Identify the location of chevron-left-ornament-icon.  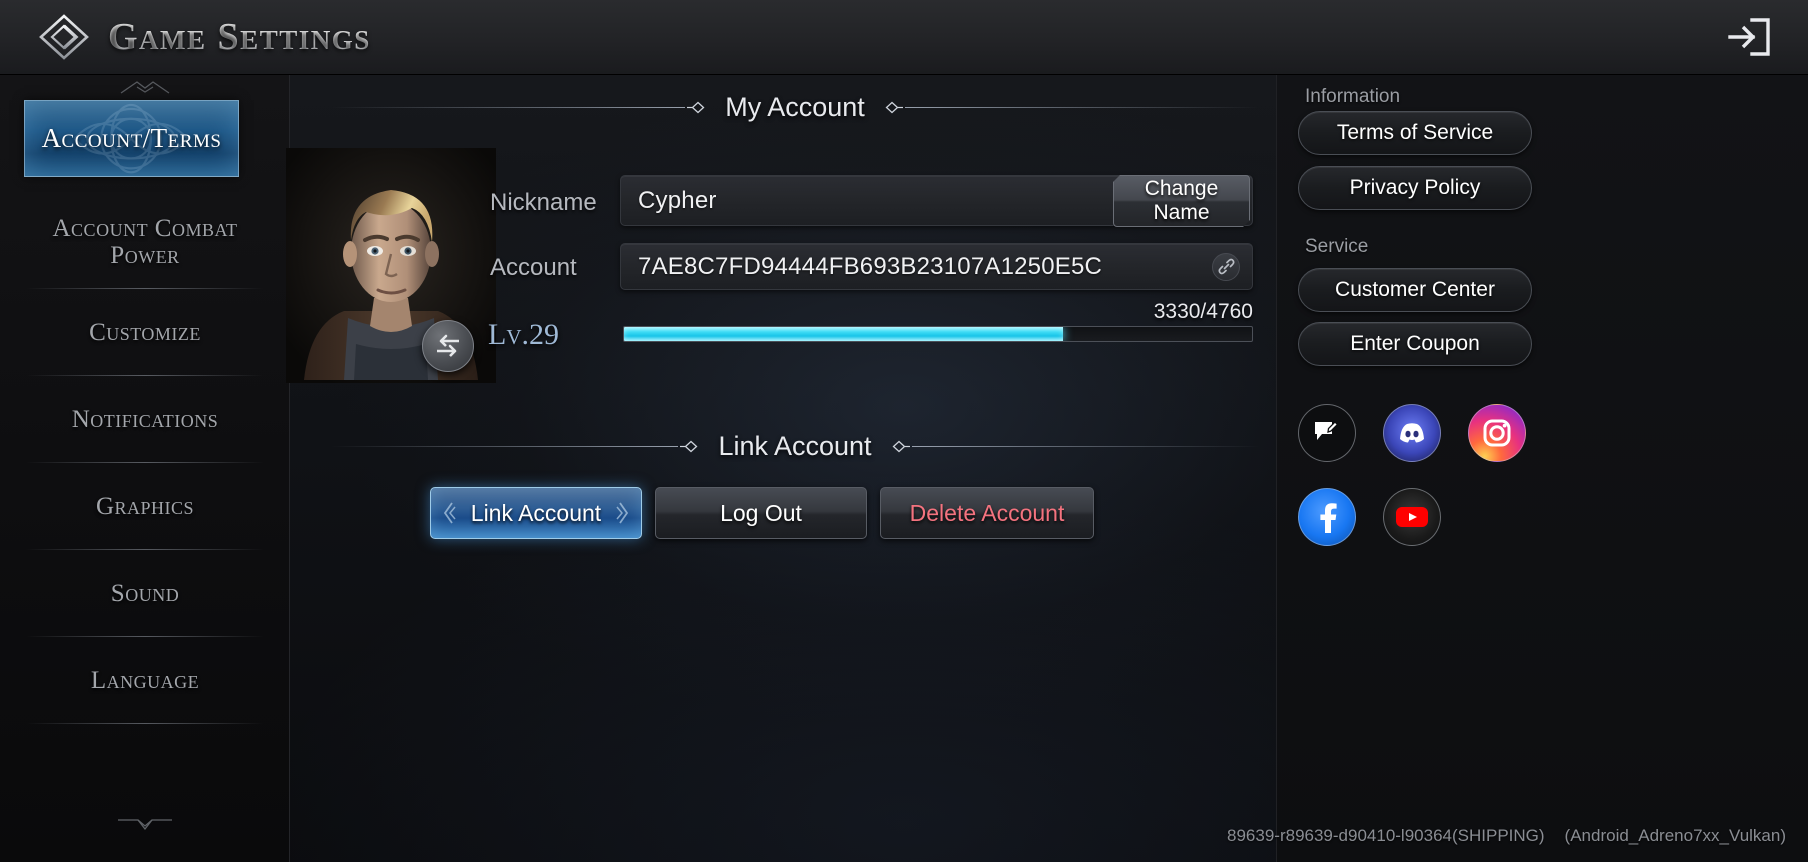
(449, 513).